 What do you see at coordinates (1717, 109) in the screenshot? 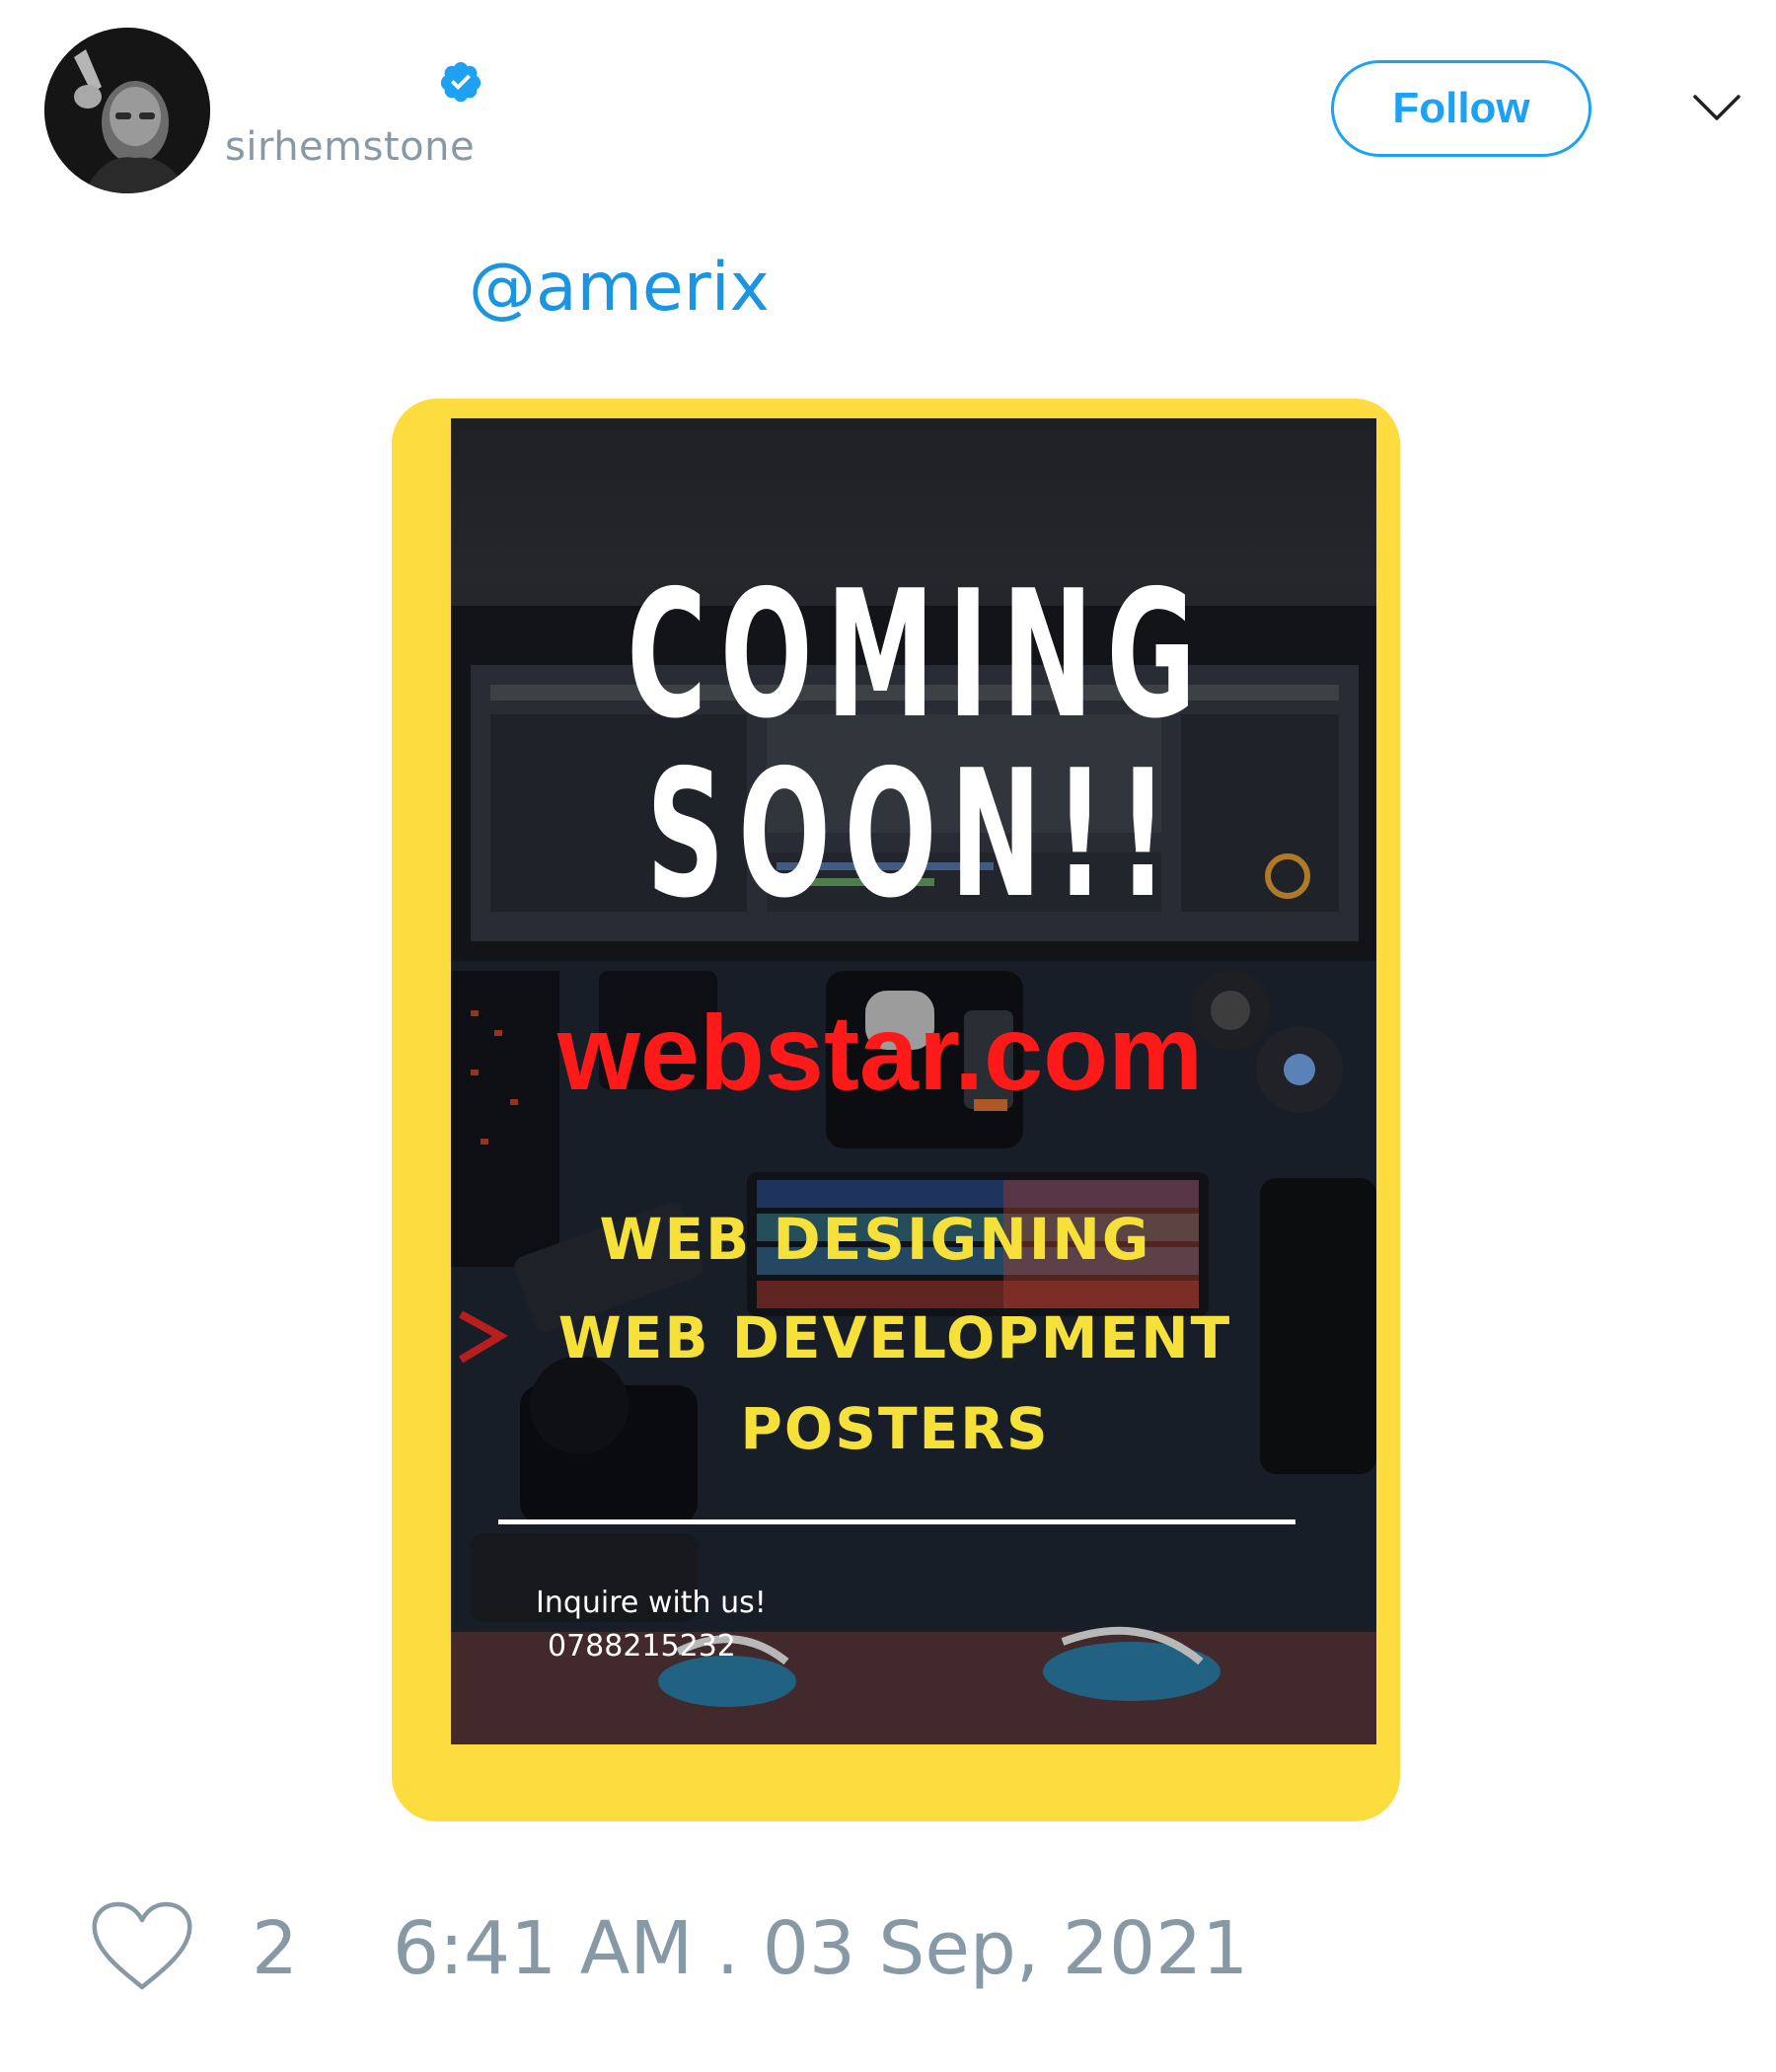
I see `chevron-down-icon` at bounding box center [1717, 109].